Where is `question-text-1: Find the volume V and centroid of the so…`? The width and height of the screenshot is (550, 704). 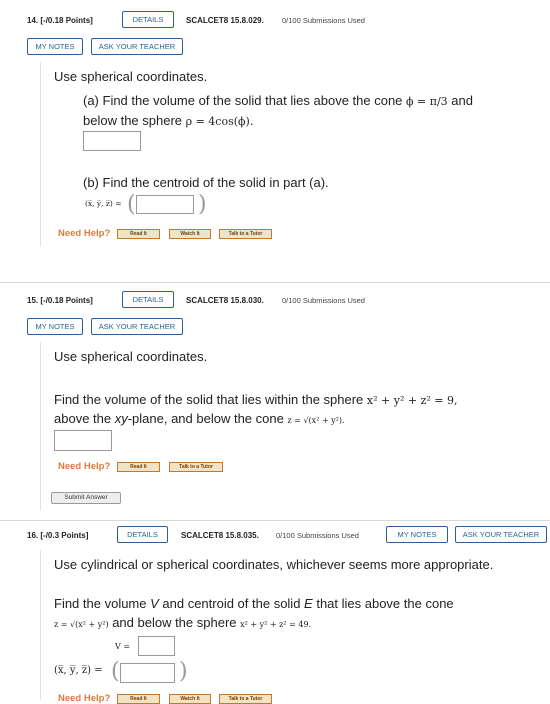
question-text-1: Find the volume V and centroid of the so… is located at coordinates (254, 603).